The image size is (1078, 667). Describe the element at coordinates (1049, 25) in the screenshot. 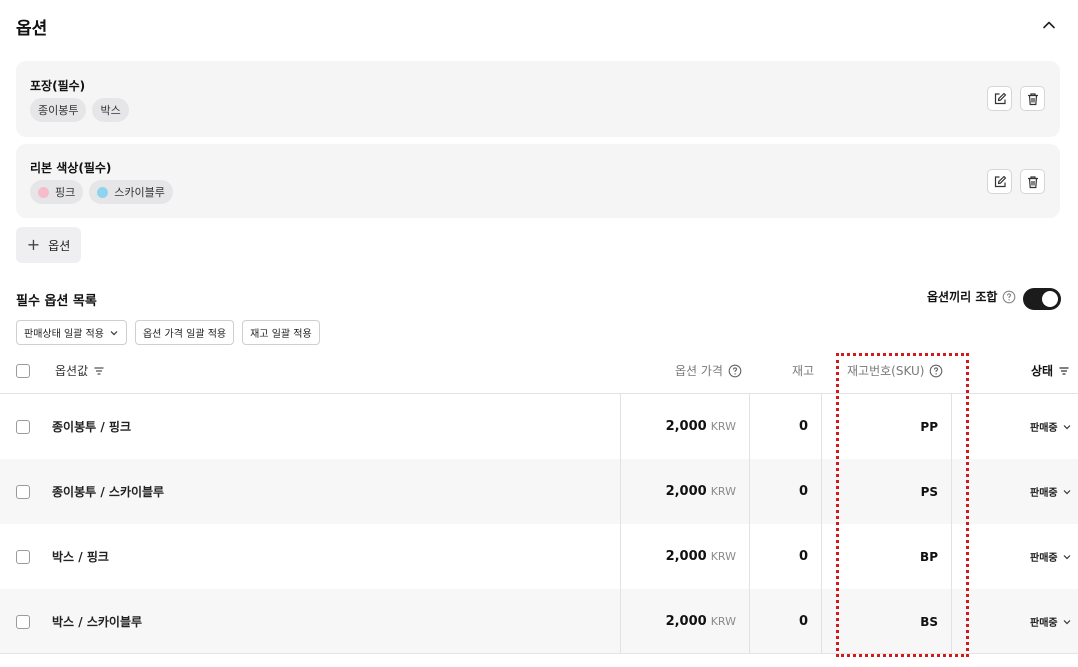

I see `chevron-up-icon` at that location.